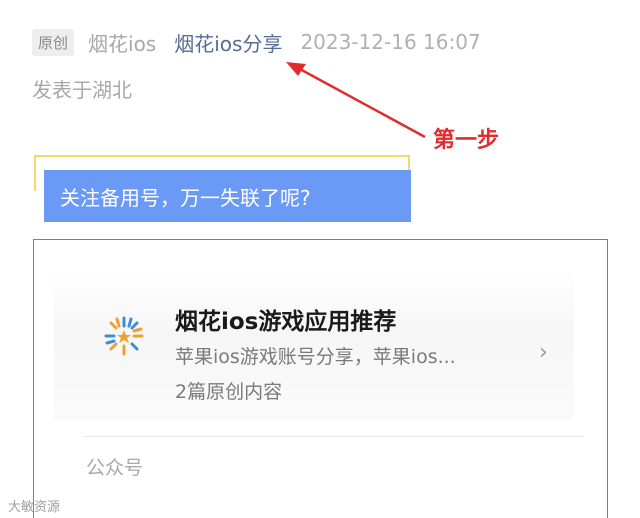 The image size is (640, 518). I want to click on author-name: 烟花ios, so click(122, 43).